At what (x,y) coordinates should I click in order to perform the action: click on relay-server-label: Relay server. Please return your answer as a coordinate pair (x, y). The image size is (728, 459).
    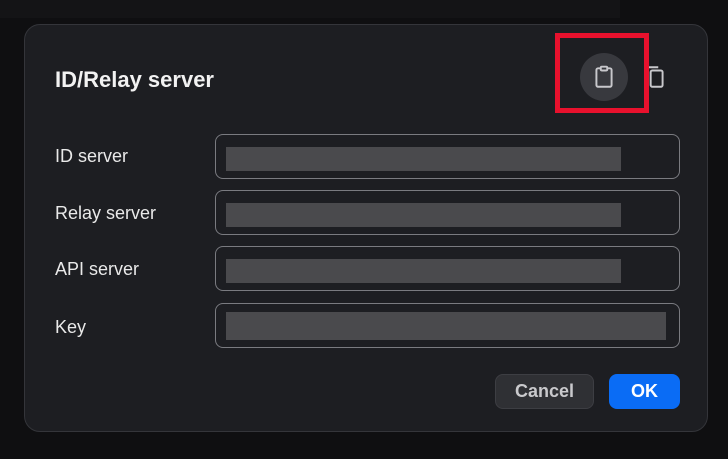
    Looking at the image, I should click on (106, 213).